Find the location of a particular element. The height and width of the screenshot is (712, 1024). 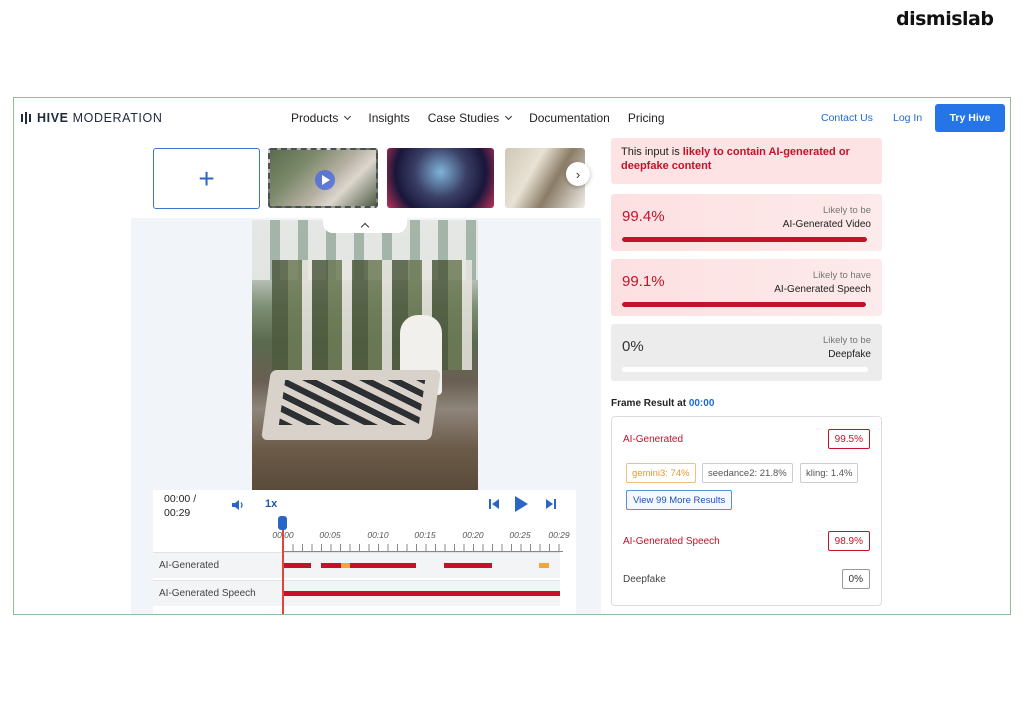

nav-case-studies: Case Studies is located at coordinates (470, 118).